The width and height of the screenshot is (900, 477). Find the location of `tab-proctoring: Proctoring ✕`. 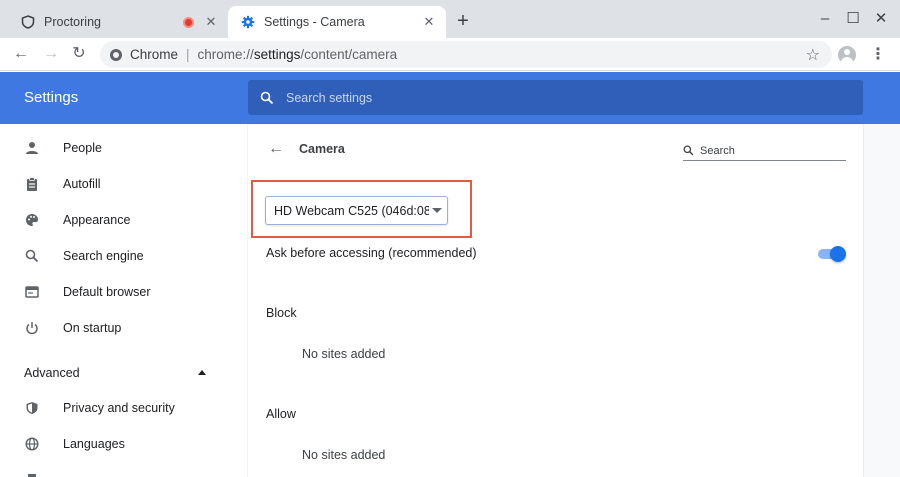

tab-proctoring: Proctoring ✕ is located at coordinates (118, 22).